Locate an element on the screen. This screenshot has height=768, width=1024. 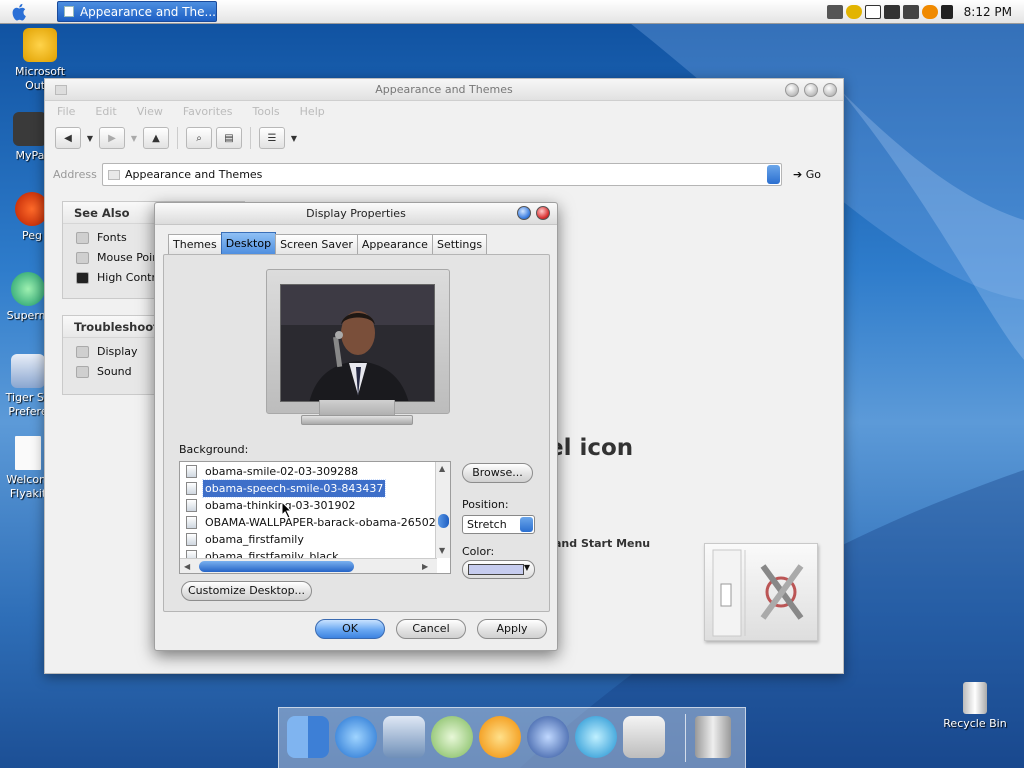
tab-screen-saver: Screen Saver is located at coordinates (316, 244).